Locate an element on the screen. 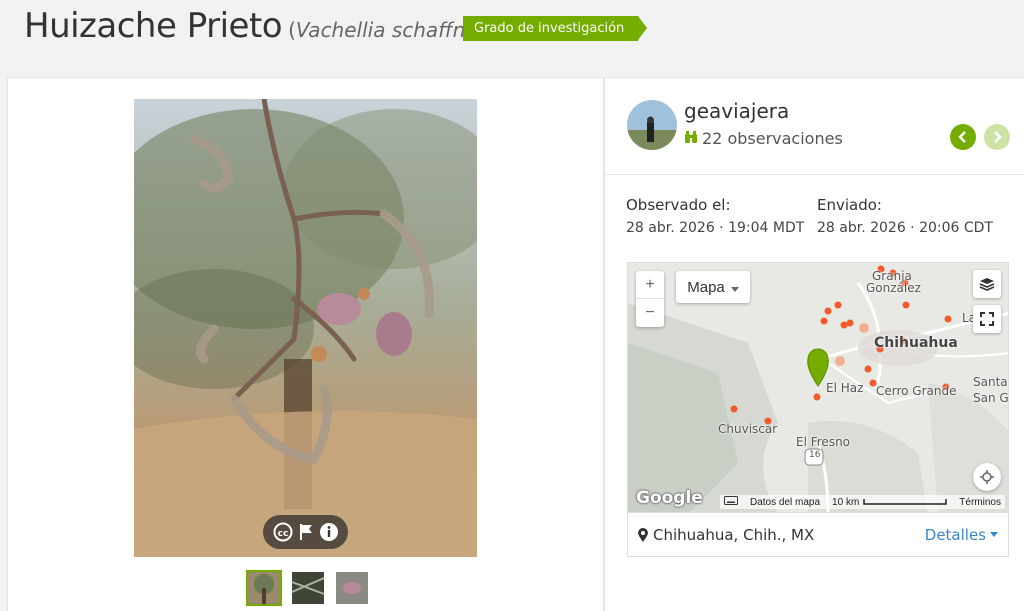  recenter-button is located at coordinates (987, 477).